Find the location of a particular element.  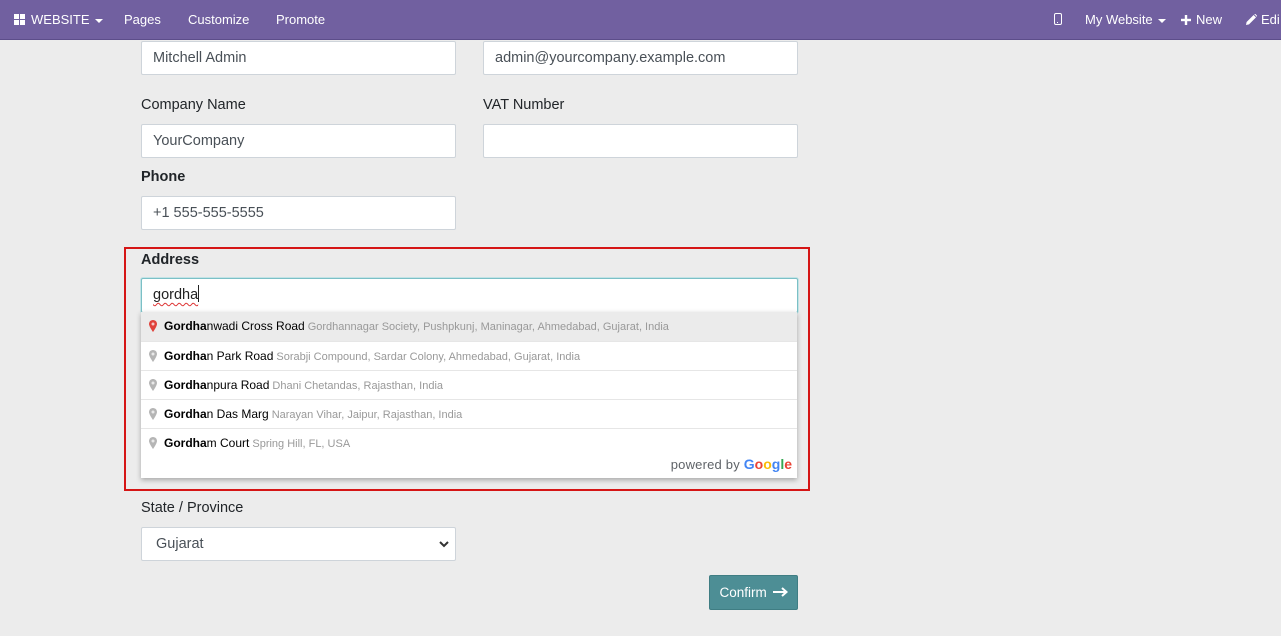

address-field: gordha is located at coordinates (469, 295).